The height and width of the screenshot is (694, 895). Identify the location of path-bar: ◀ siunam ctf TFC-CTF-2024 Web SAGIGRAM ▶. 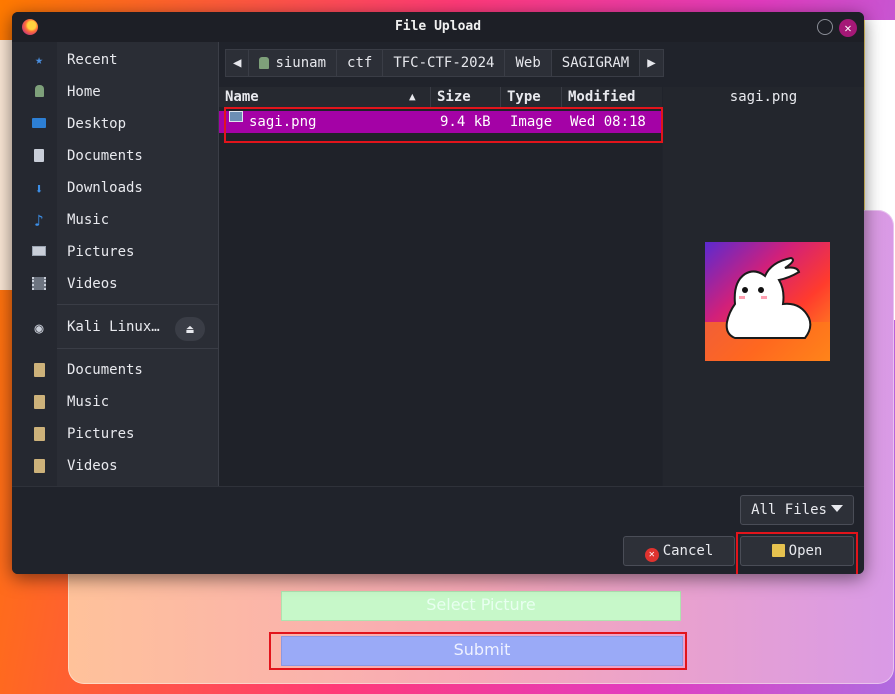
(444, 63).